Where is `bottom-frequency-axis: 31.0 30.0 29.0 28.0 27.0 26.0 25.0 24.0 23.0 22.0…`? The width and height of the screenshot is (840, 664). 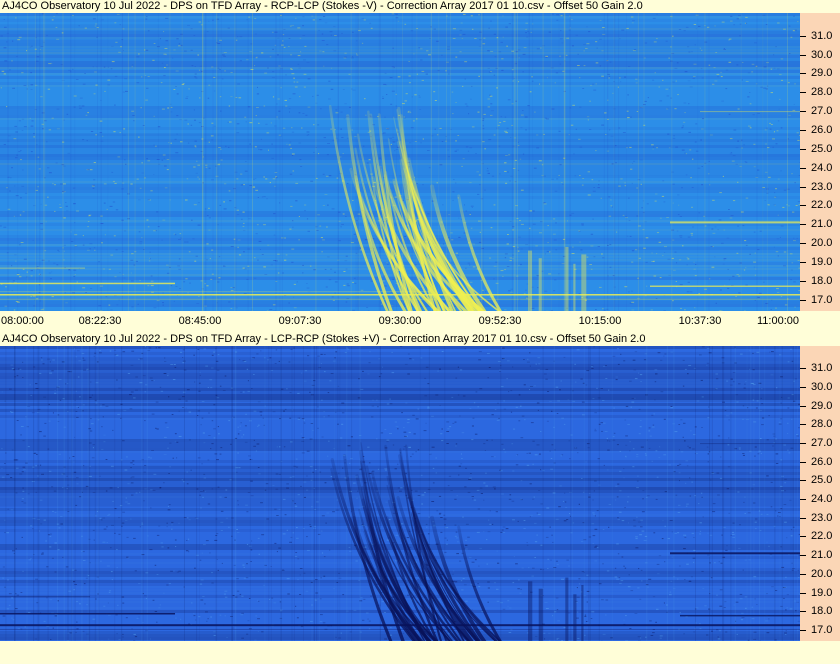 bottom-frequency-axis: 31.0 30.0 29.0 28.0 27.0 26.0 25.0 24.0 23.0 22.0… is located at coordinates (820, 493).